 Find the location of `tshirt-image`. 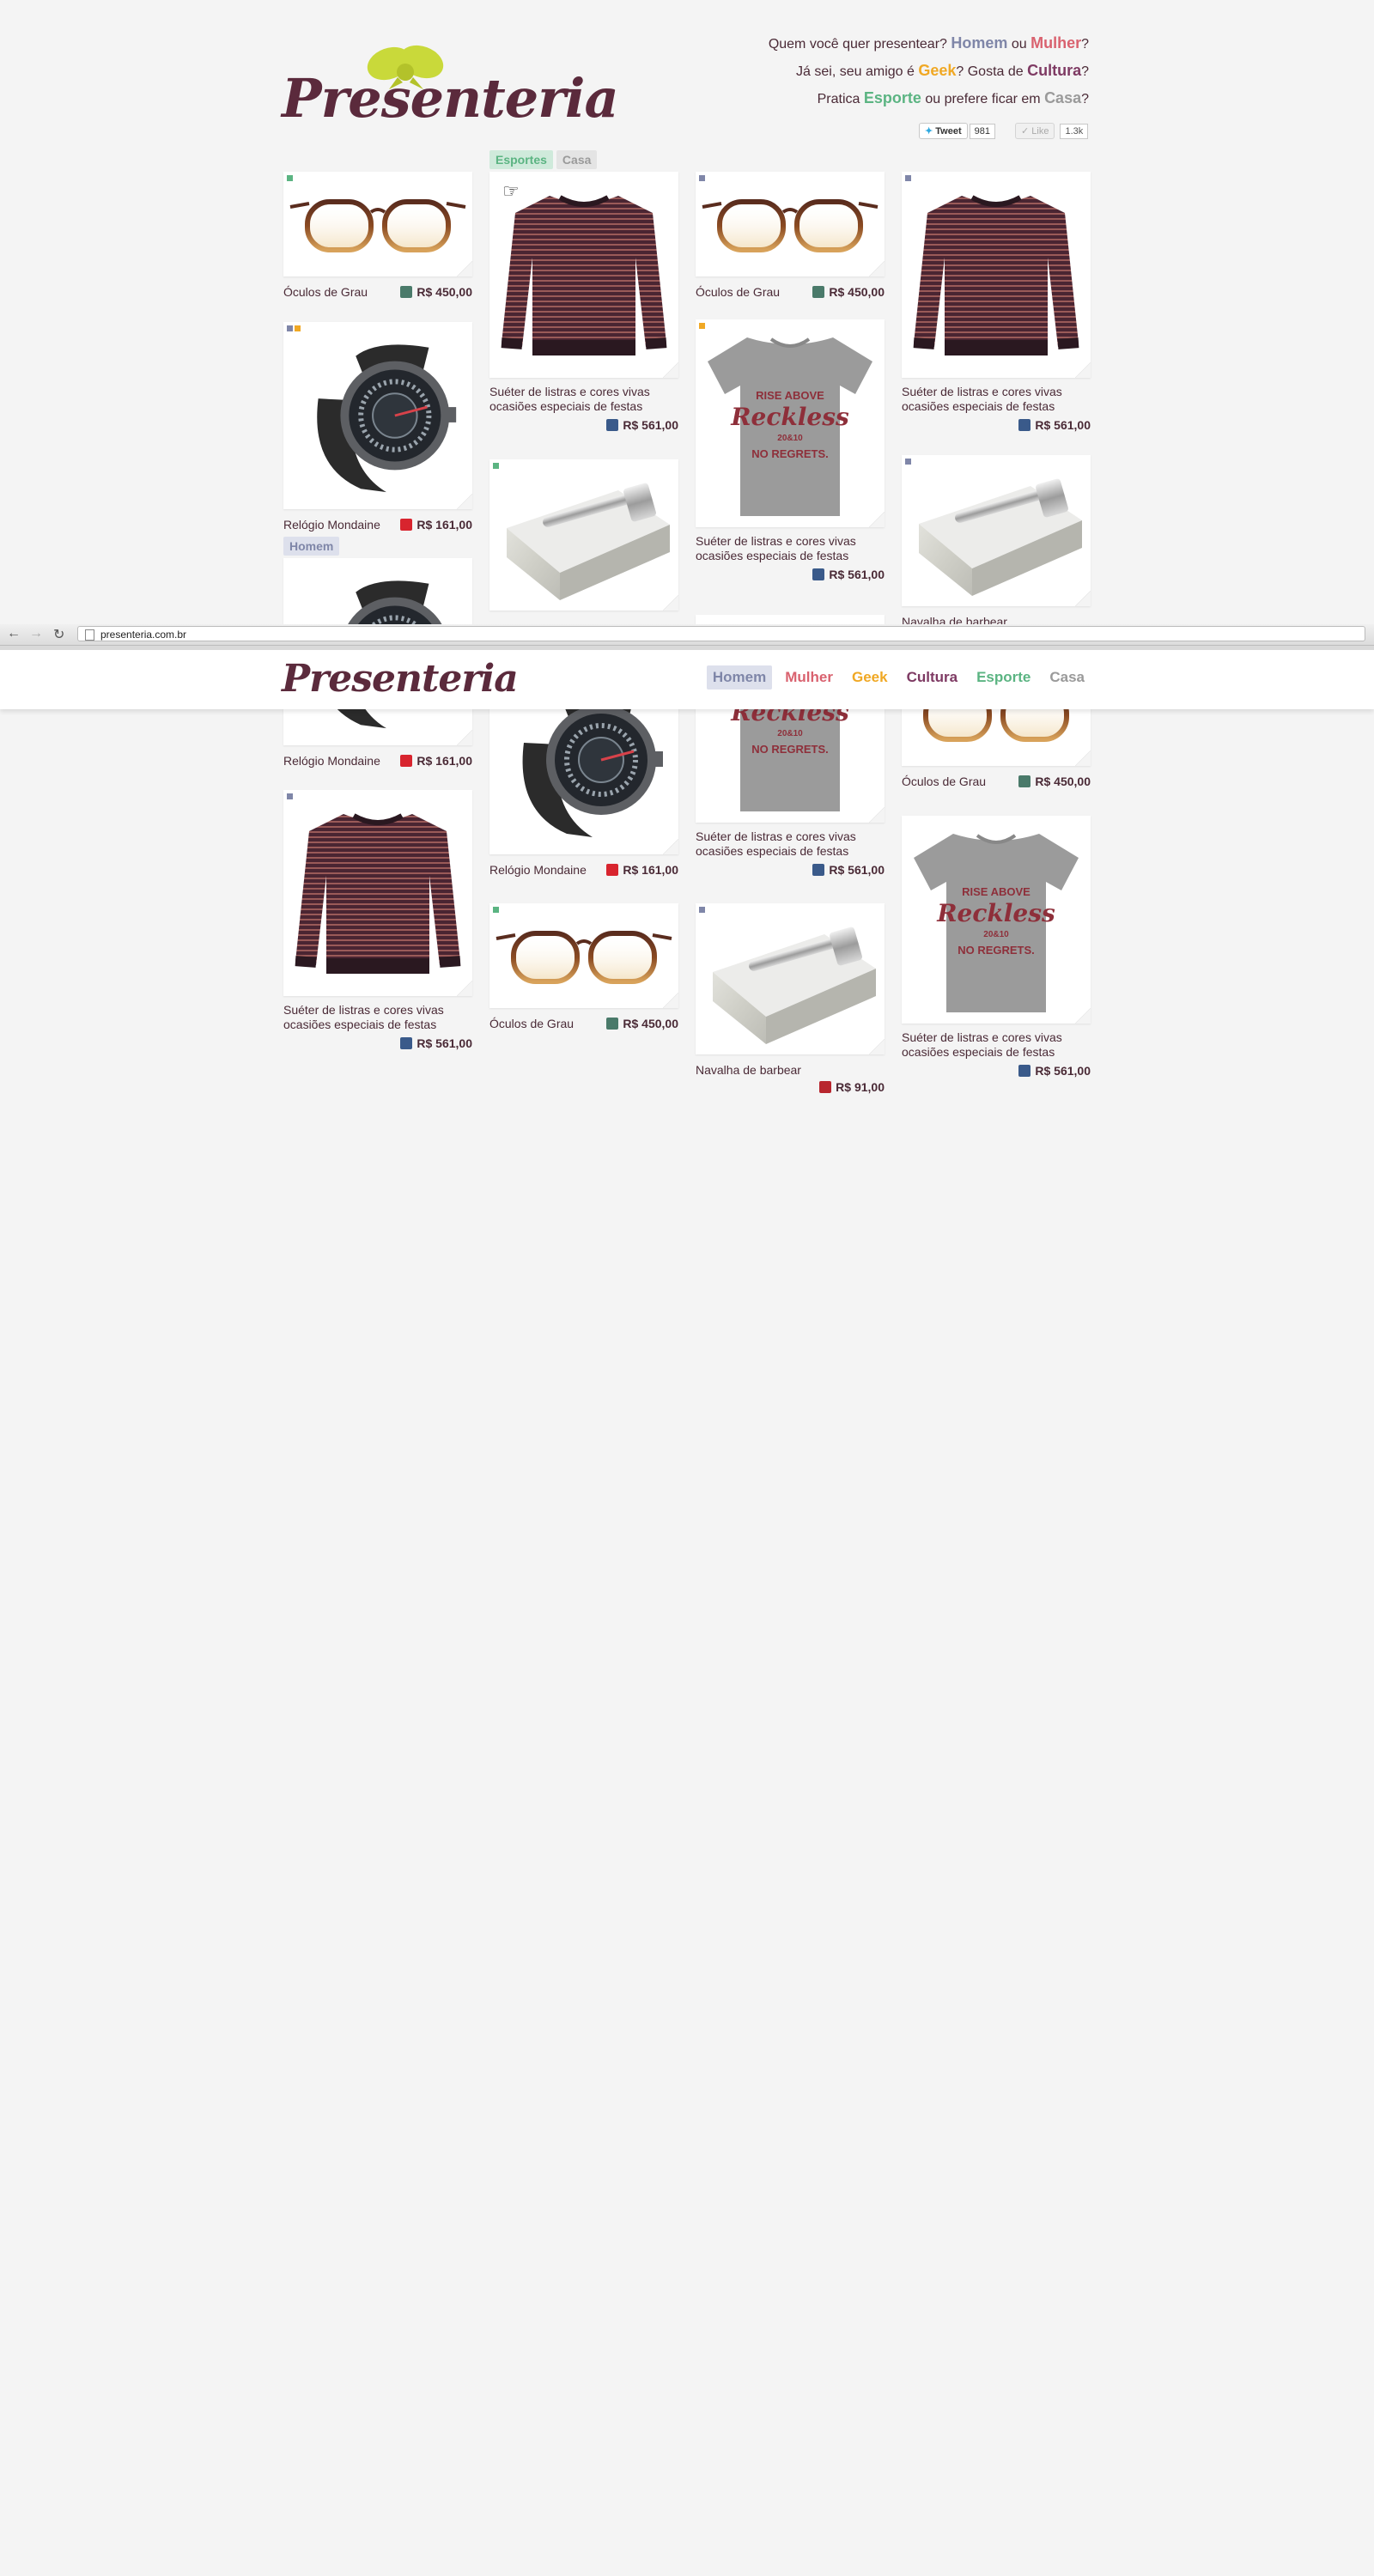

tshirt-image is located at coordinates (790, 423).